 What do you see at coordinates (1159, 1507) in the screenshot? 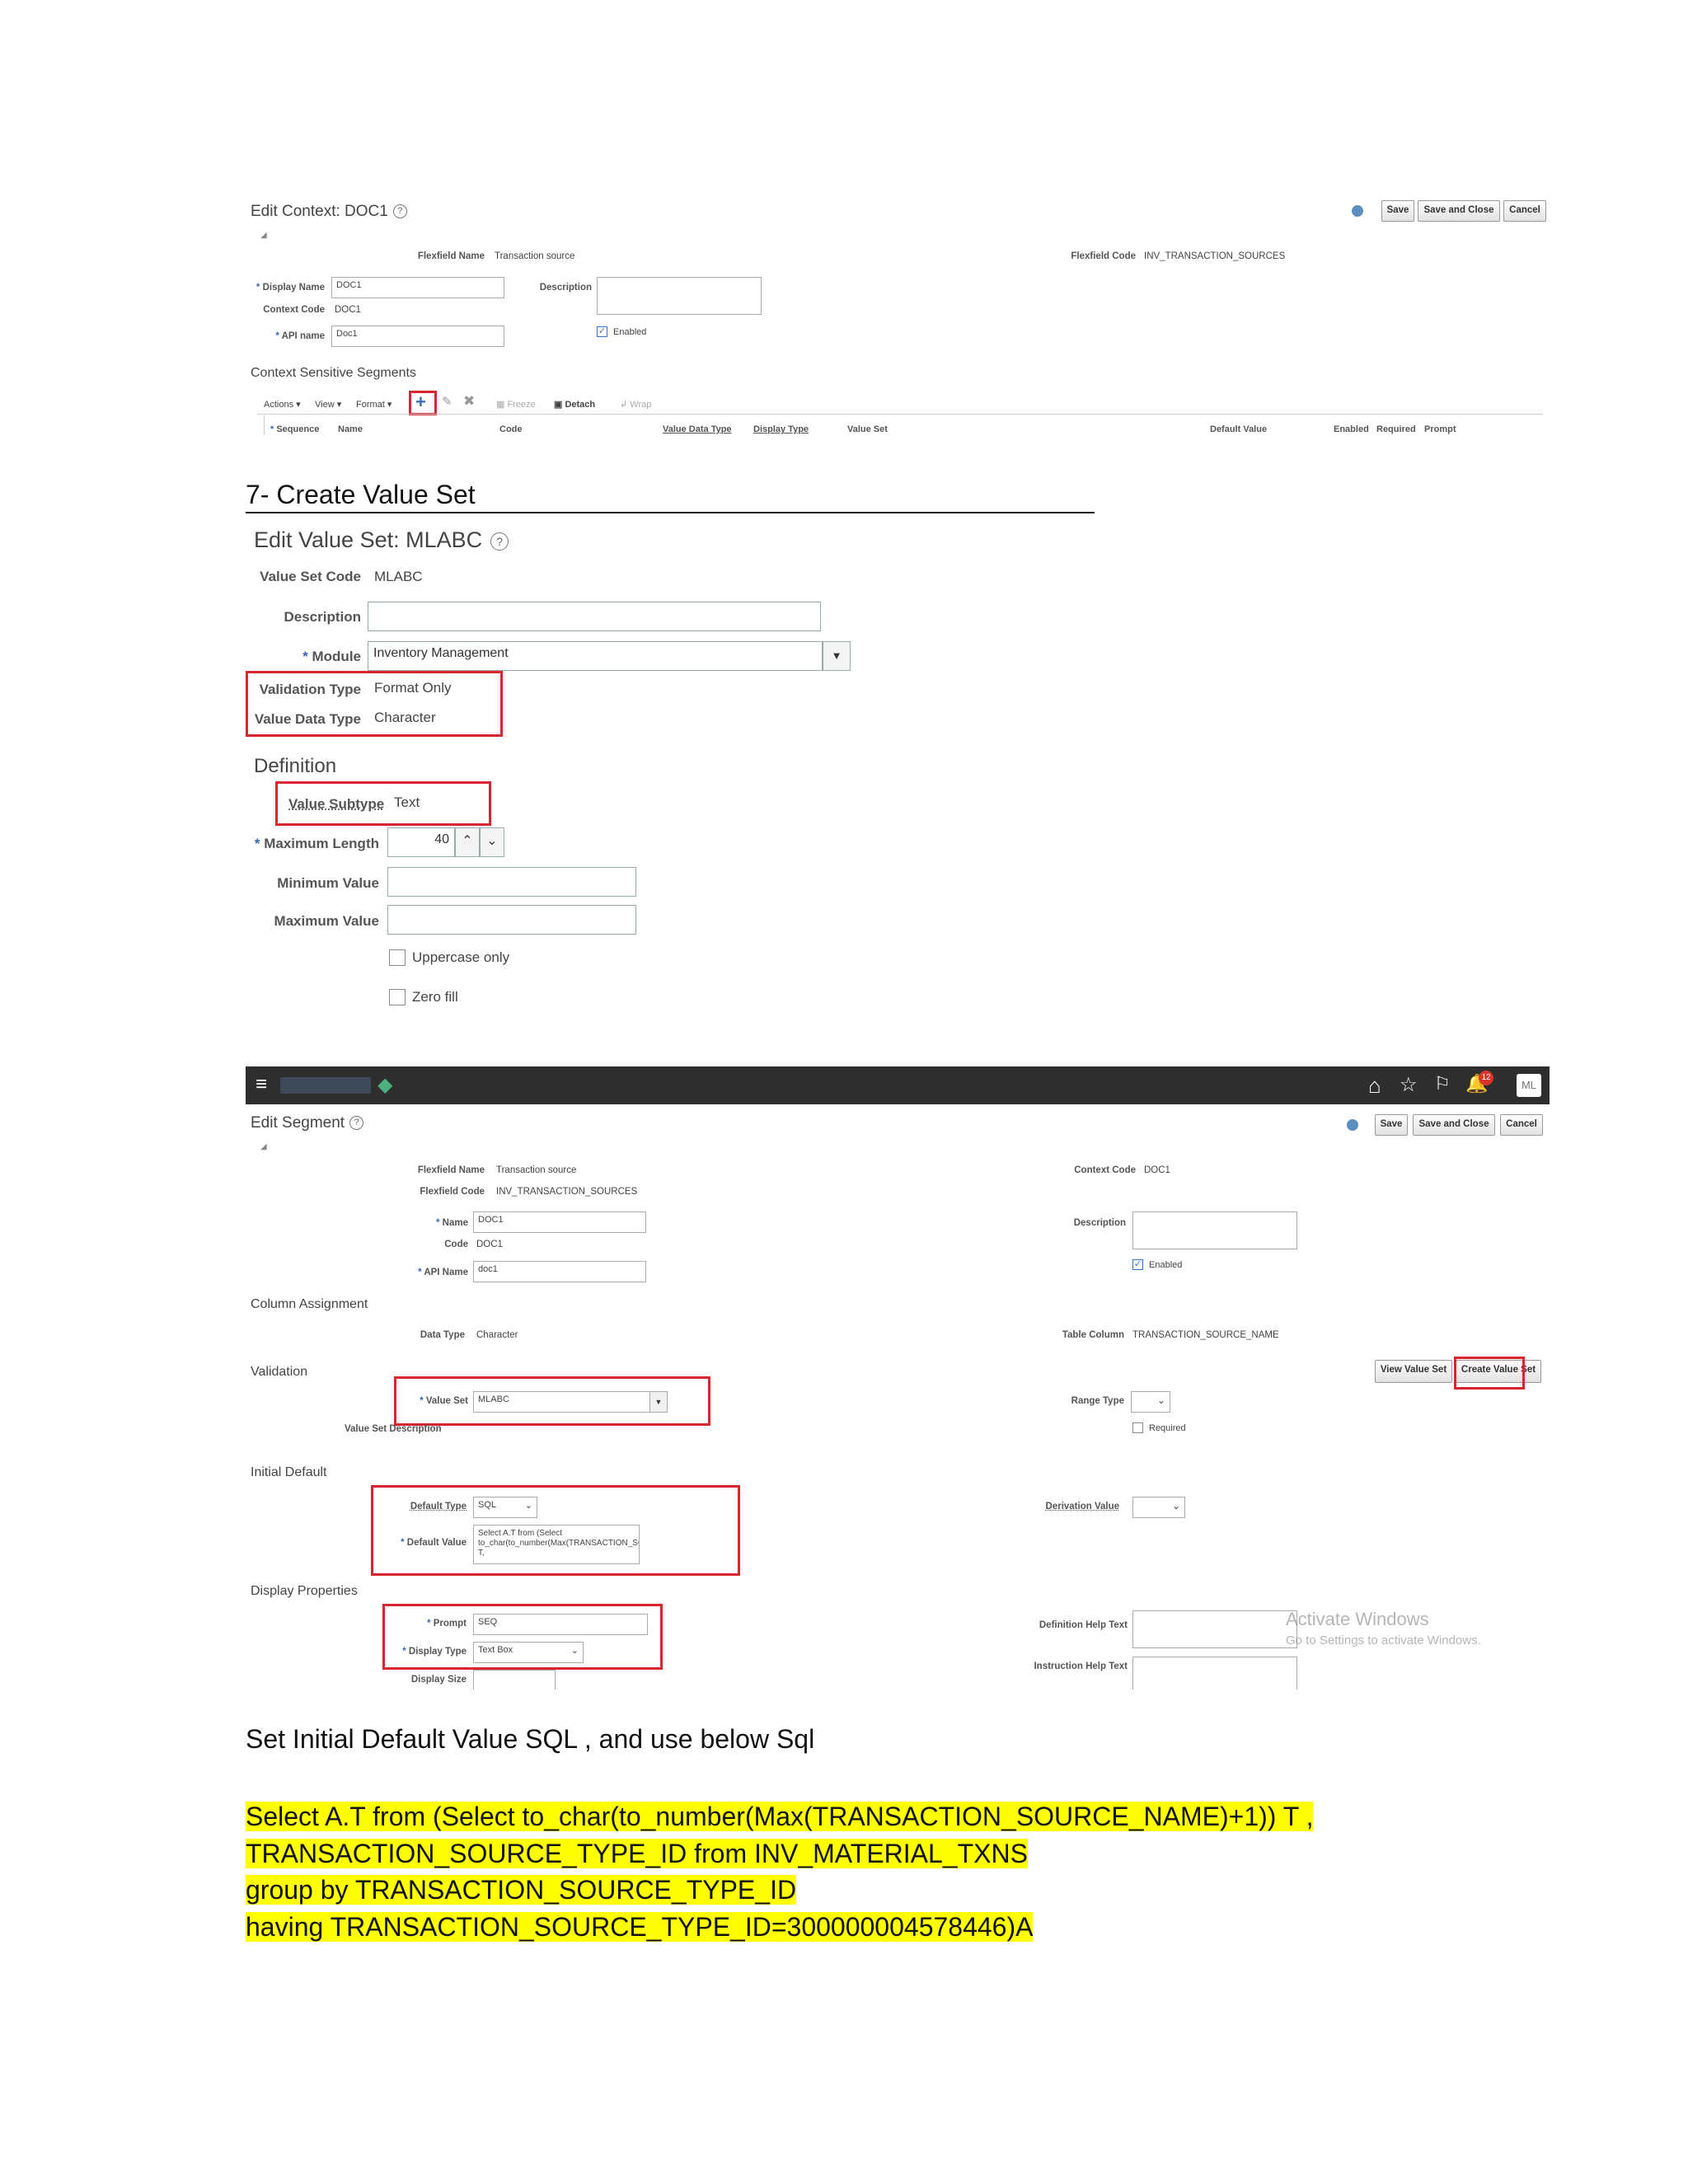
I see `derivation-value-select: ⌄` at bounding box center [1159, 1507].